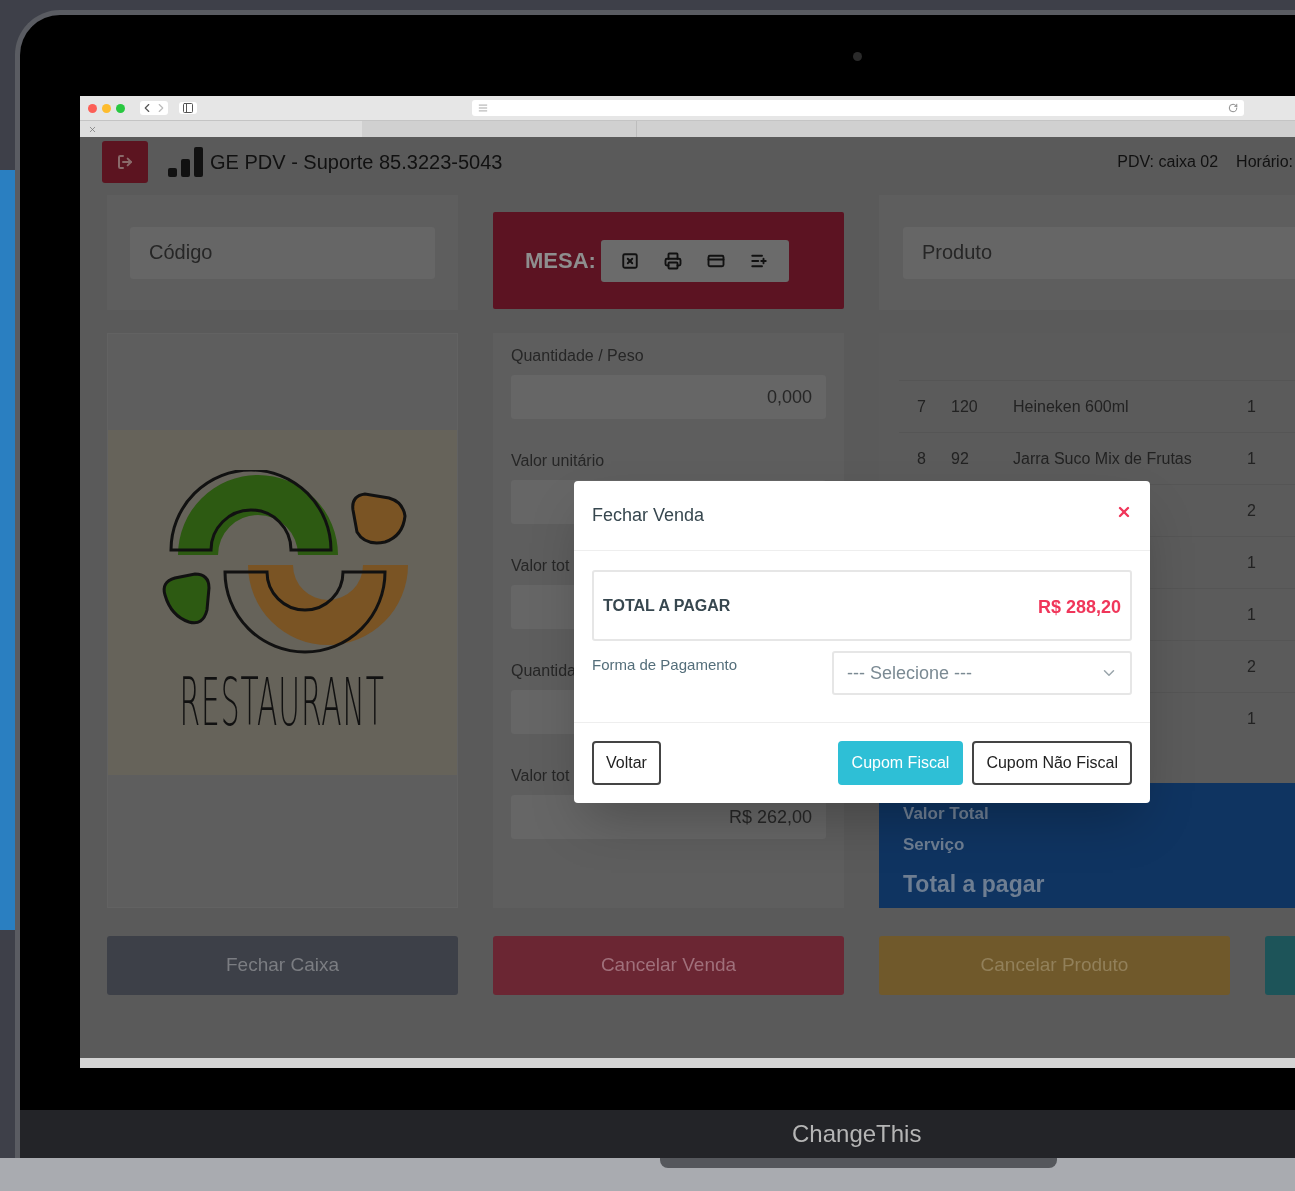 The image size is (1295, 1191). What do you see at coordinates (974, 884) in the screenshot?
I see `totals-label: Total a pagar` at bounding box center [974, 884].